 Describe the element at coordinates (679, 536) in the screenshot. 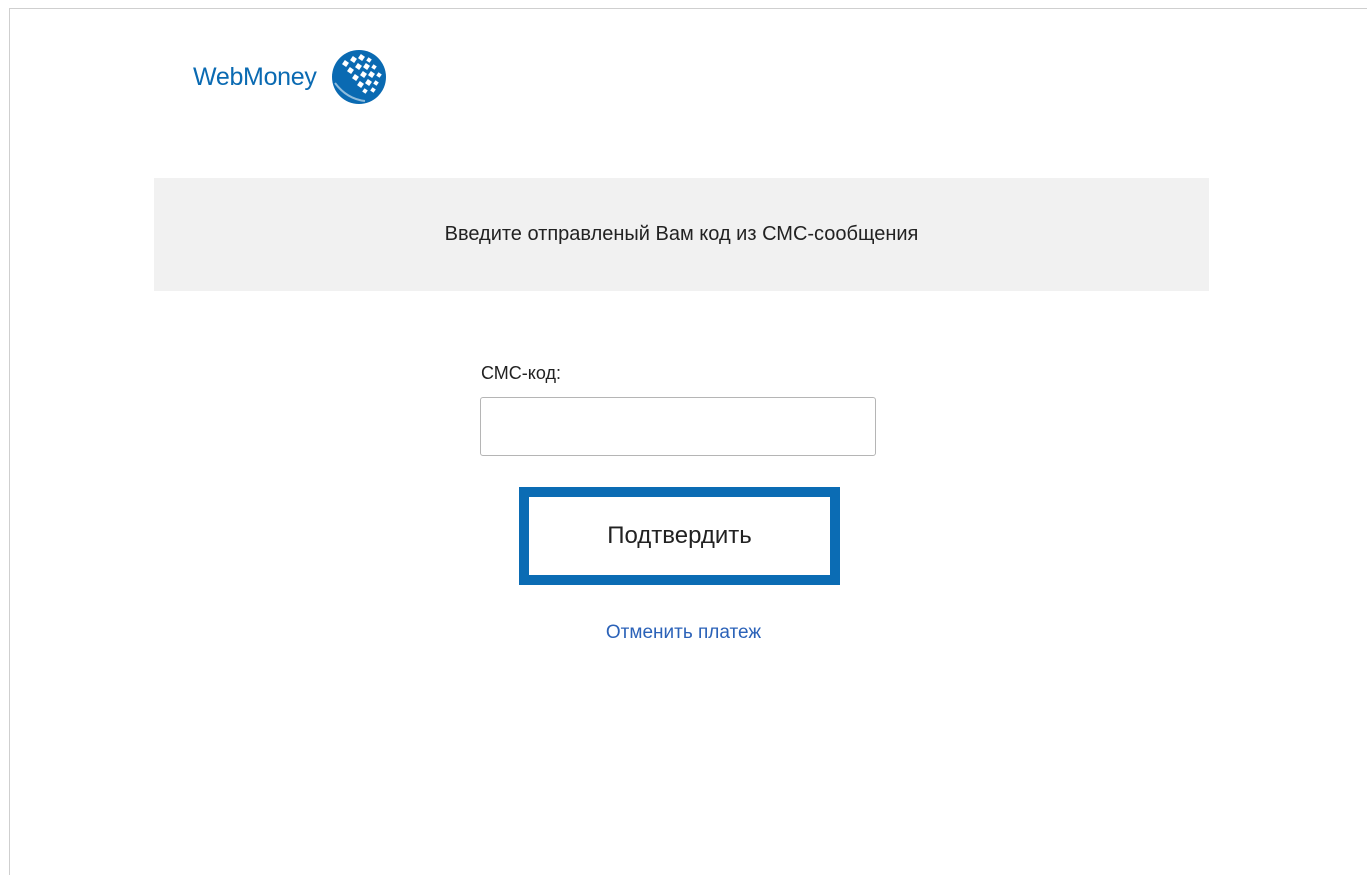

I see `confirm-button: Подтвердить` at that location.